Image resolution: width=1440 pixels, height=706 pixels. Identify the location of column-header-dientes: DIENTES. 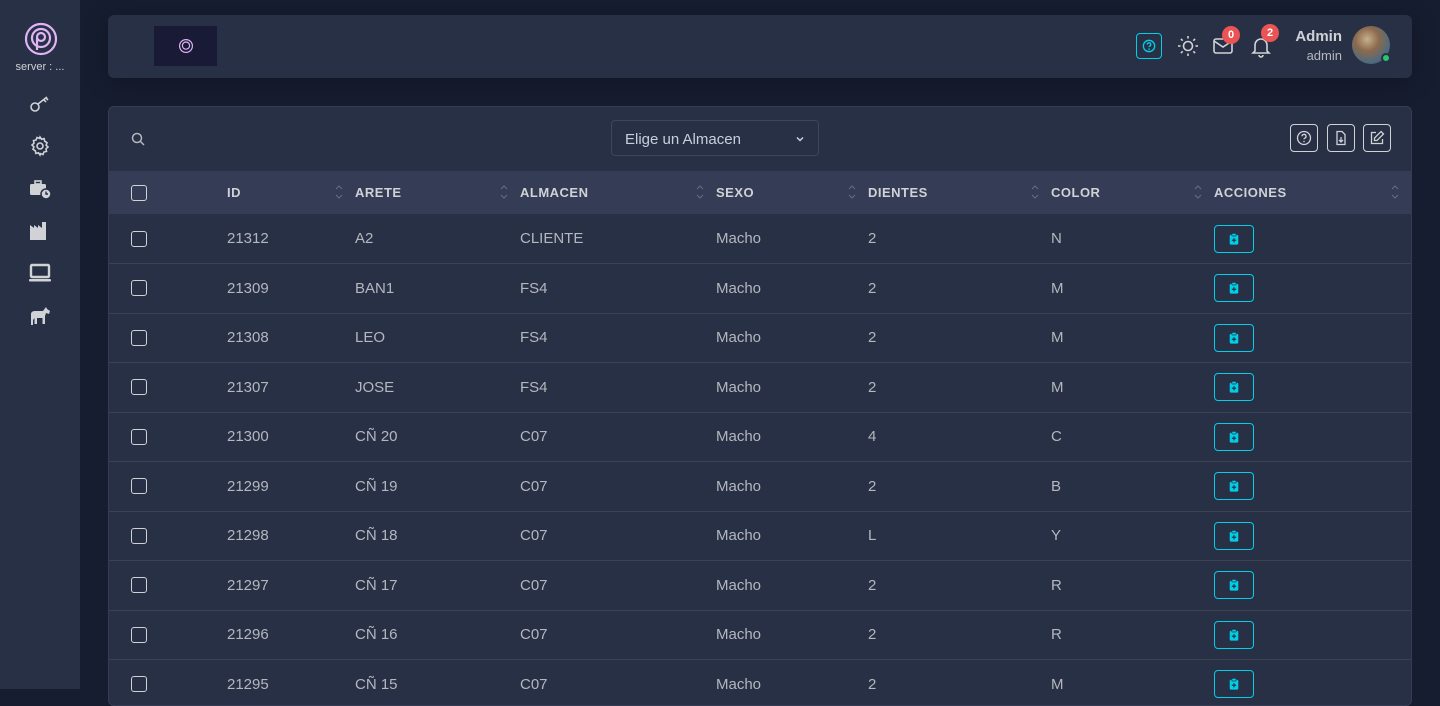
(959, 192).